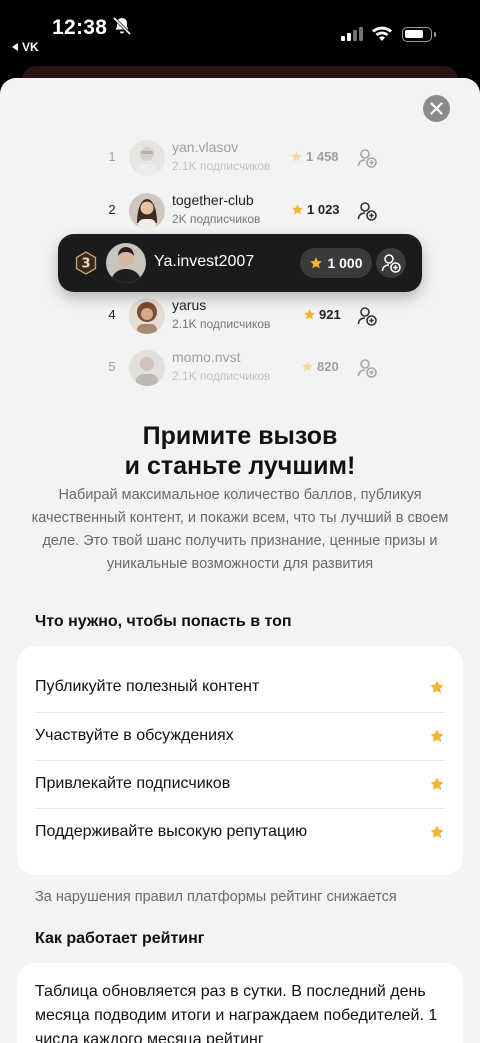  What do you see at coordinates (112, 209) in the screenshot?
I see `rank-number: 2` at bounding box center [112, 209].